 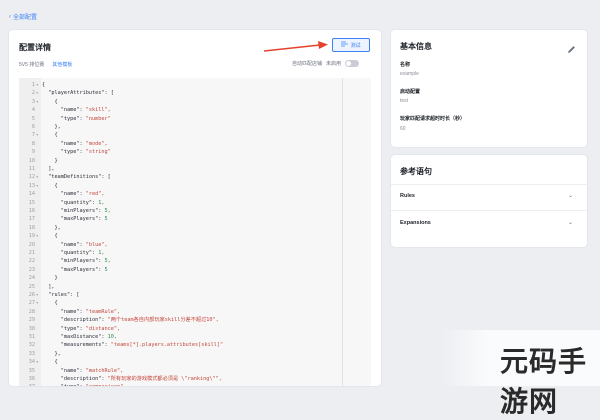 What do you see at coordinates (79, 337) in the screenshot?
I see `code-text: "maxDistance": 10,` at bounding box center [79, 337].